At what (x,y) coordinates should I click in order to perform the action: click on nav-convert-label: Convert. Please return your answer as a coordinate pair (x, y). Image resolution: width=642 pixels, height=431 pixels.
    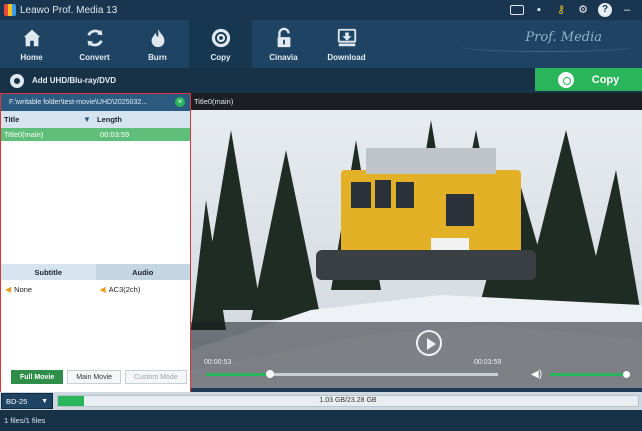
    Looking at the image, I should click on (94, 57).